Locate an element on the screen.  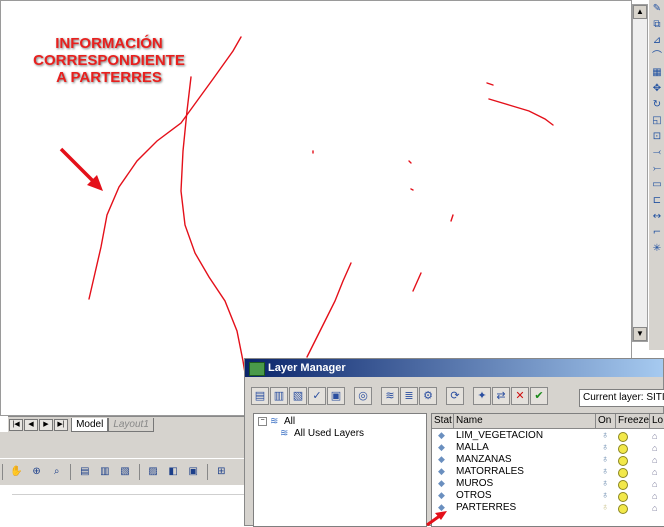
break-icon: ▭ is located at coordinates (657, 185).